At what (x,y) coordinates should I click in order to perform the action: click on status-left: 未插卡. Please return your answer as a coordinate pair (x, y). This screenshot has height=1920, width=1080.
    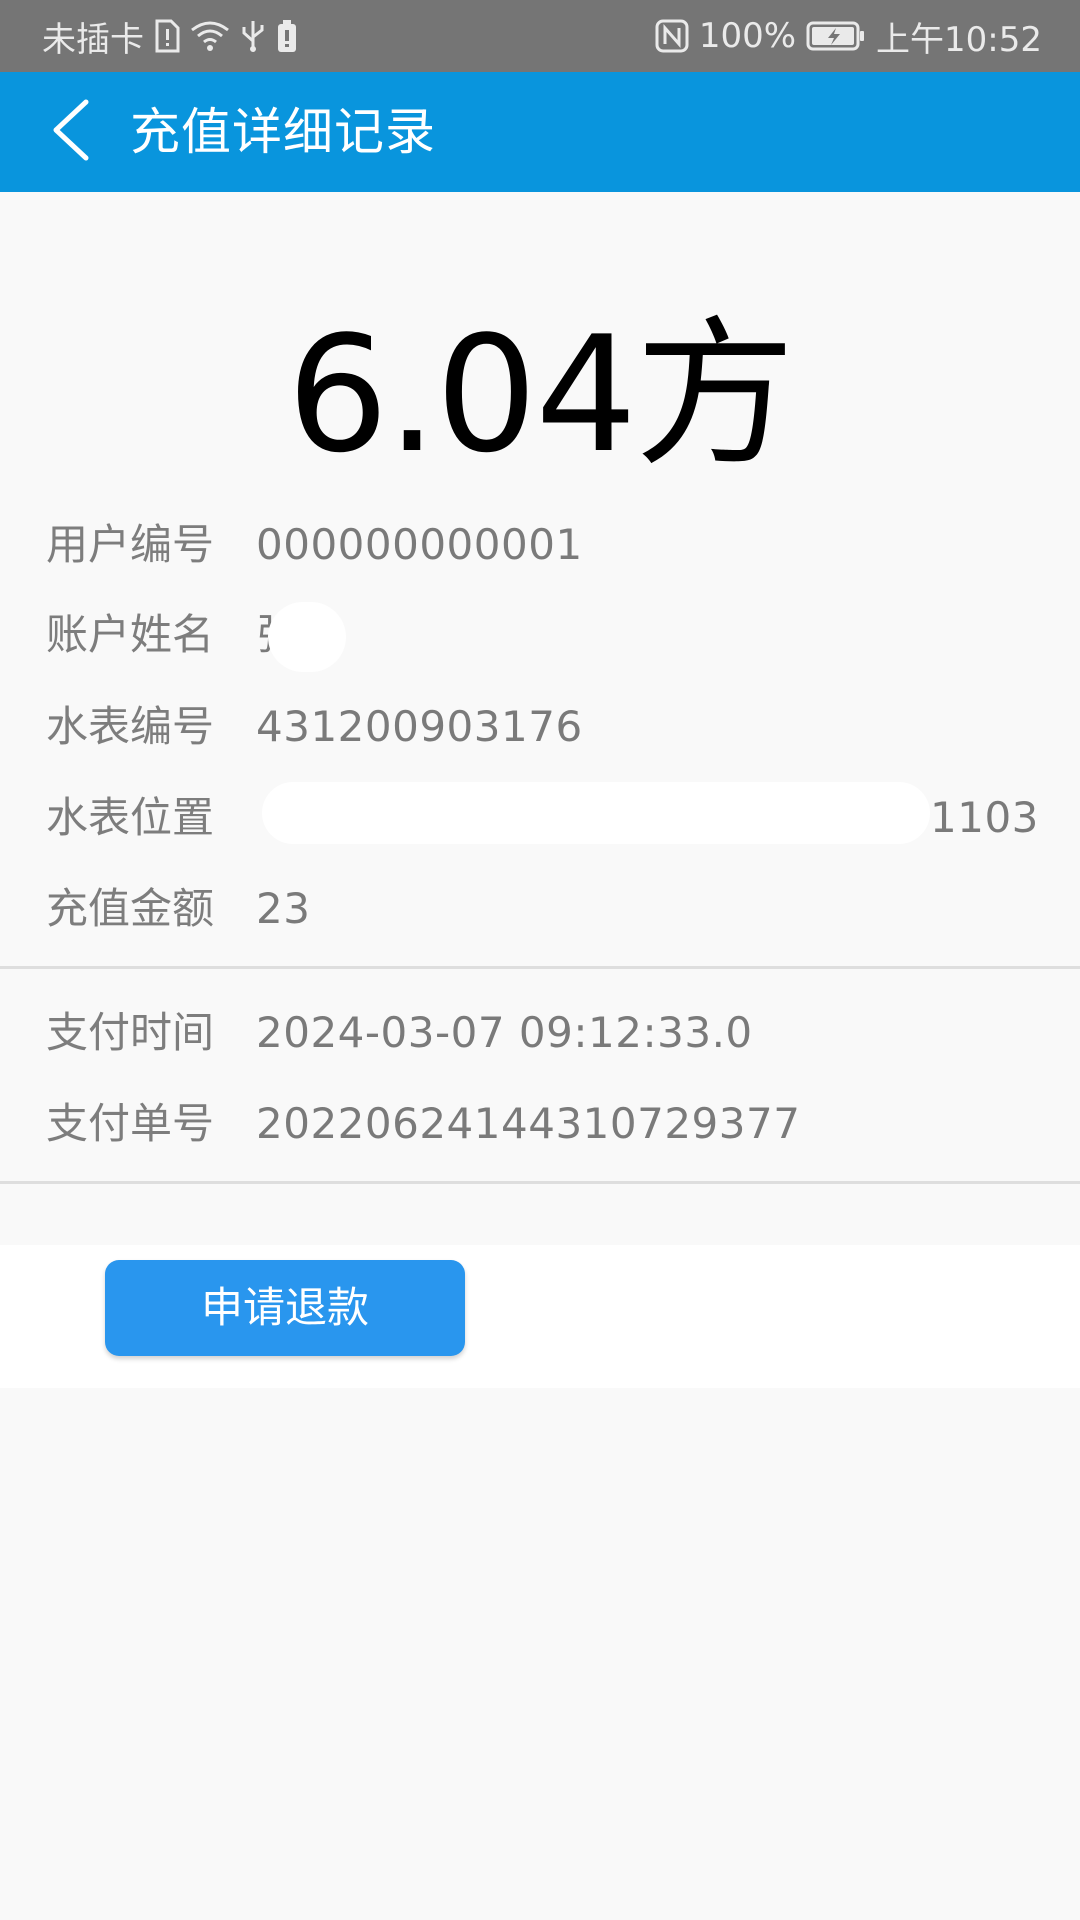
    Looking at the image, I should click on (170, 36).